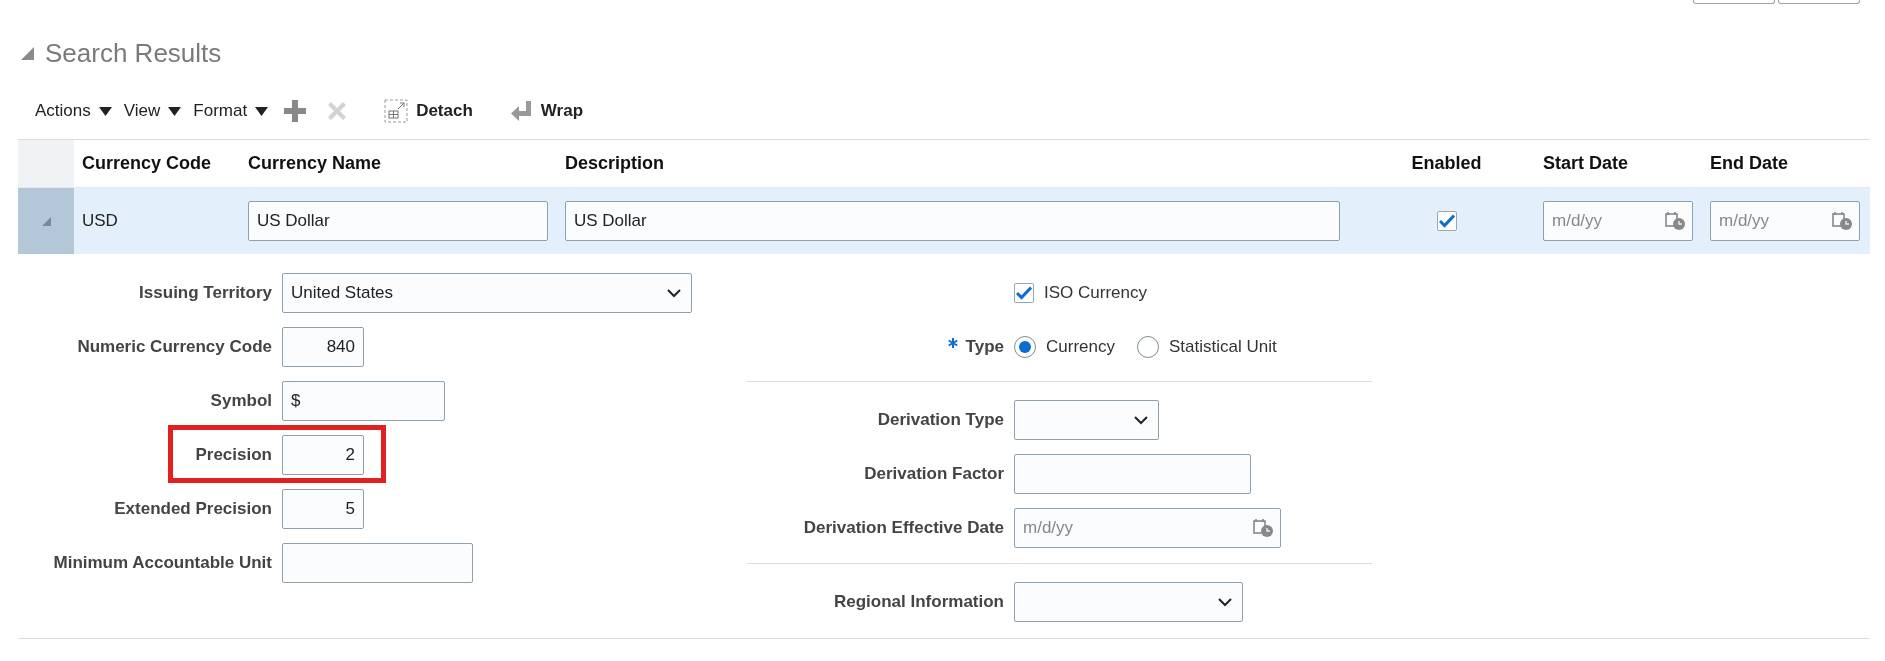 The image size is (1885, 661). I want to click on radio-label: Statistical Unit, so click(1222, 347).